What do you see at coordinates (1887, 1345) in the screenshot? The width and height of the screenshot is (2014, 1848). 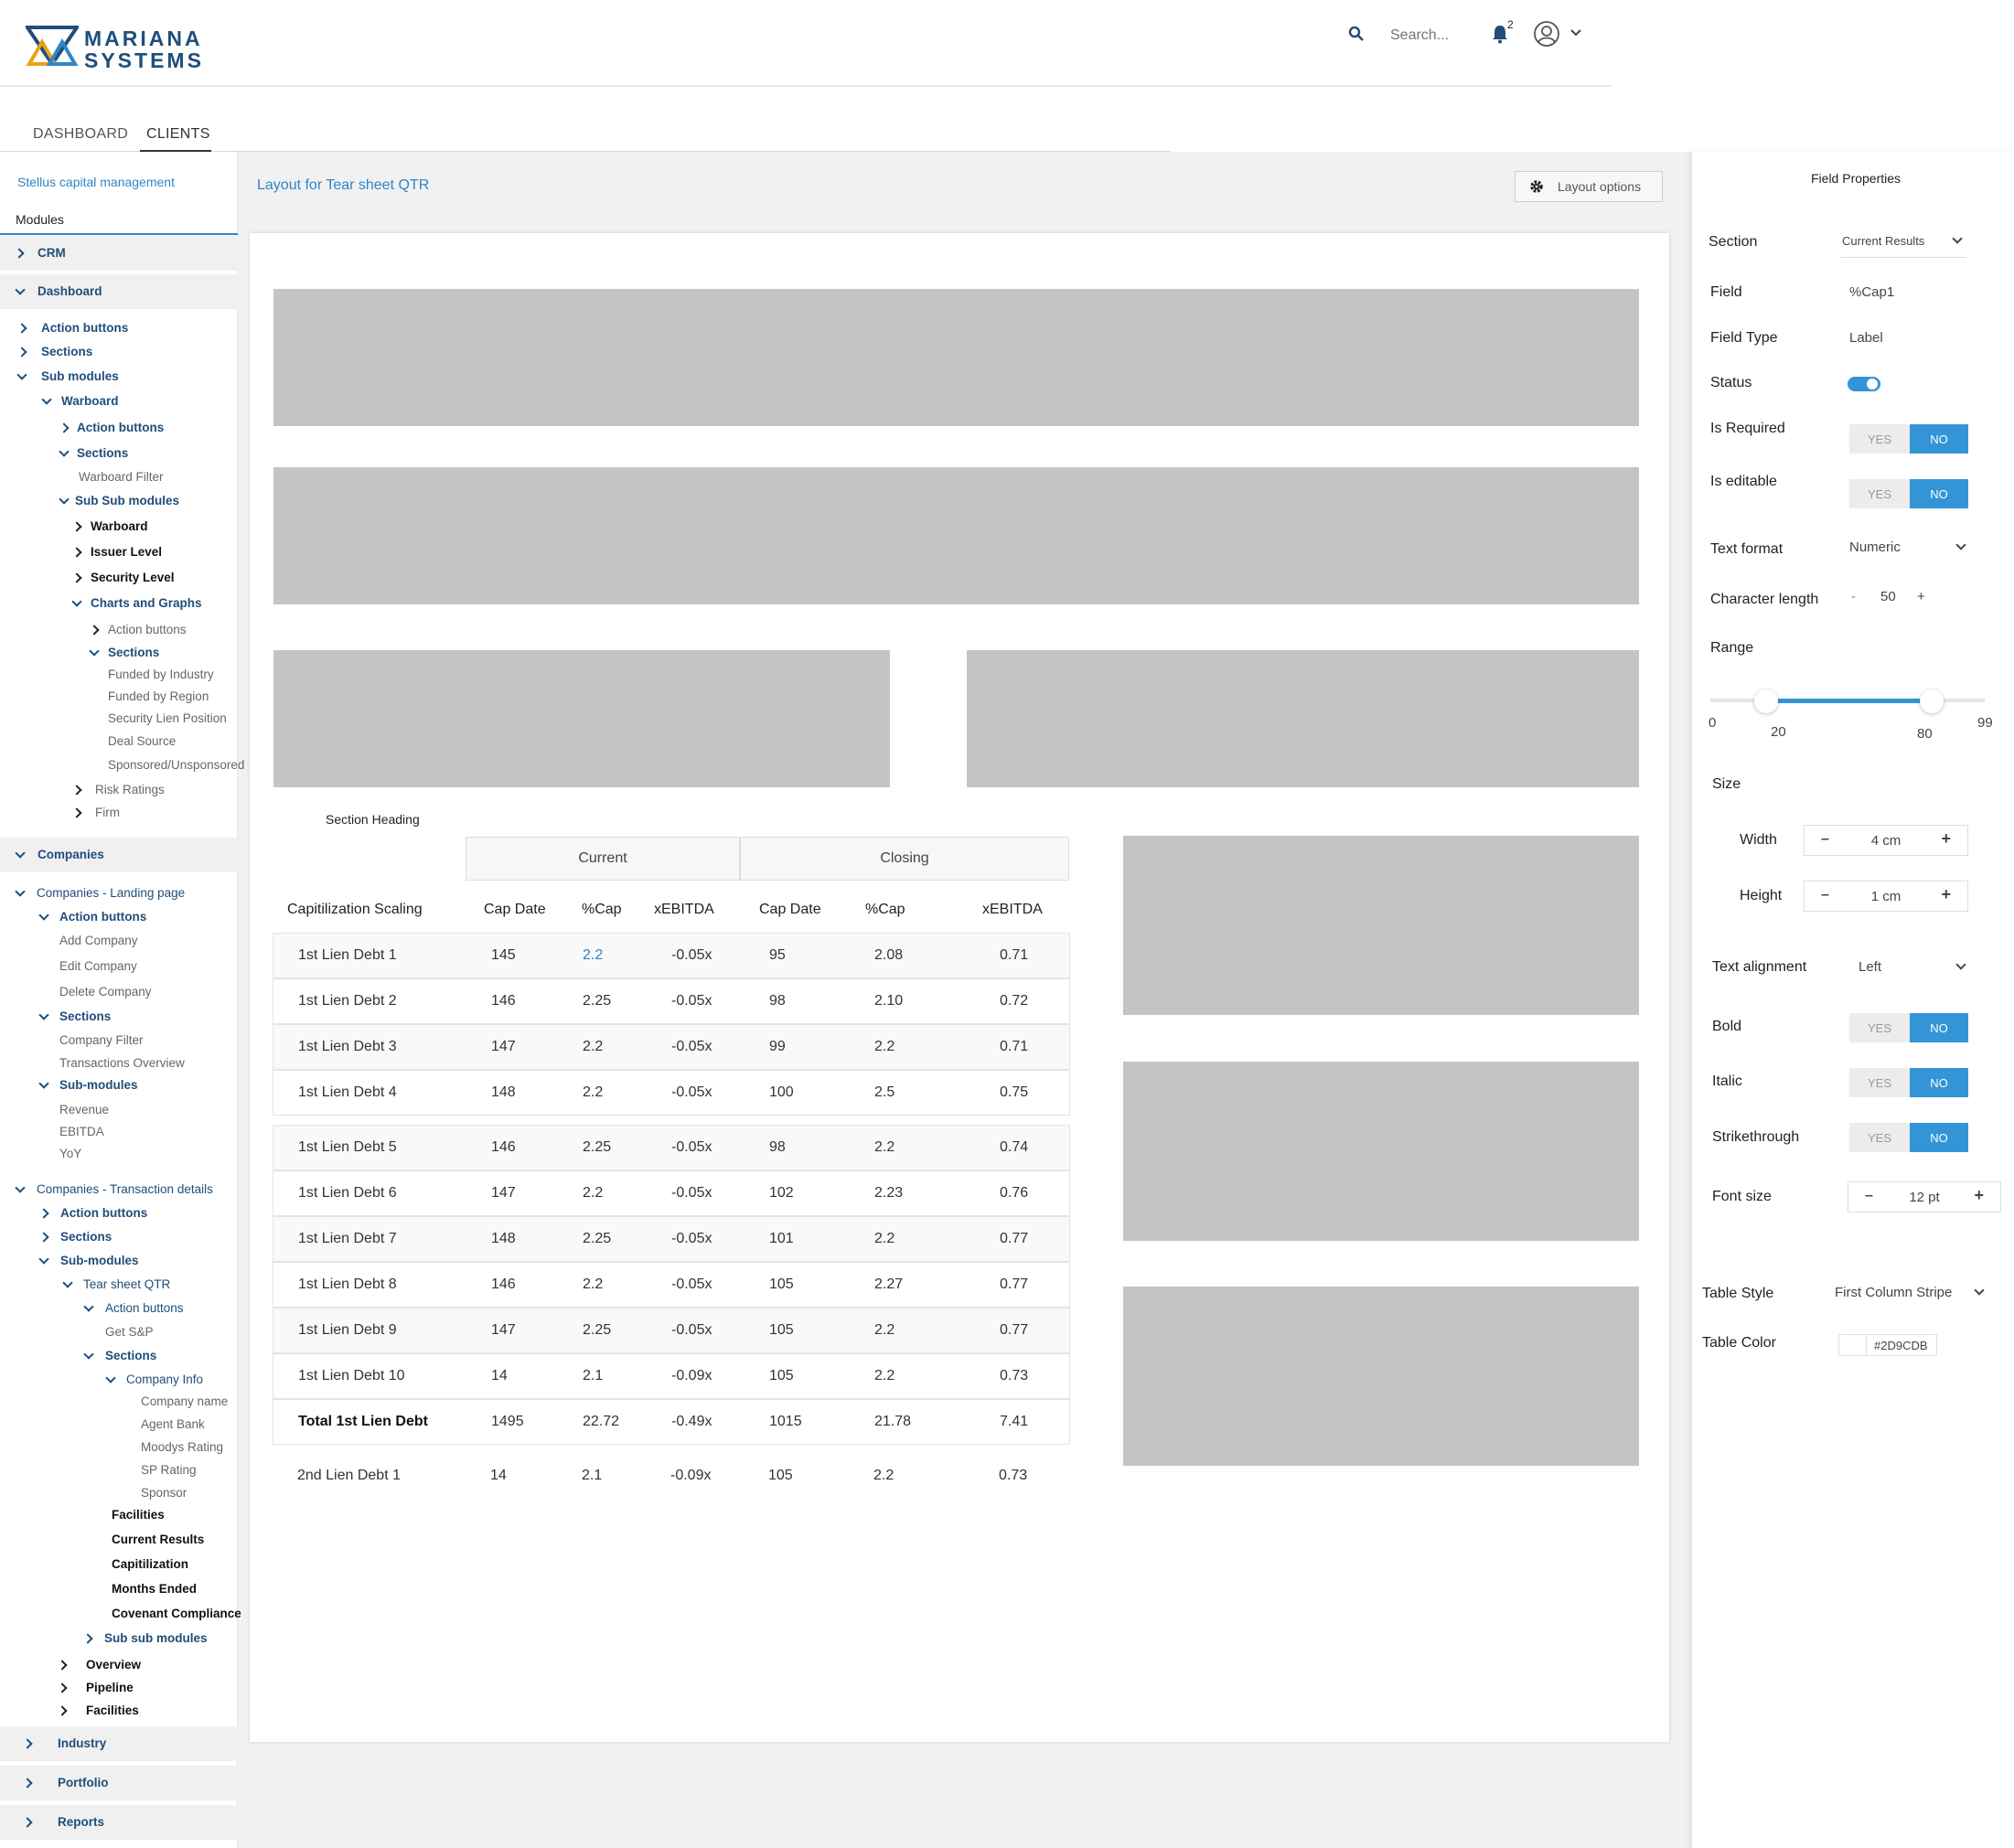 I see `table-color-picker: #2D9CDB` at bounding box center [1887, 1345].